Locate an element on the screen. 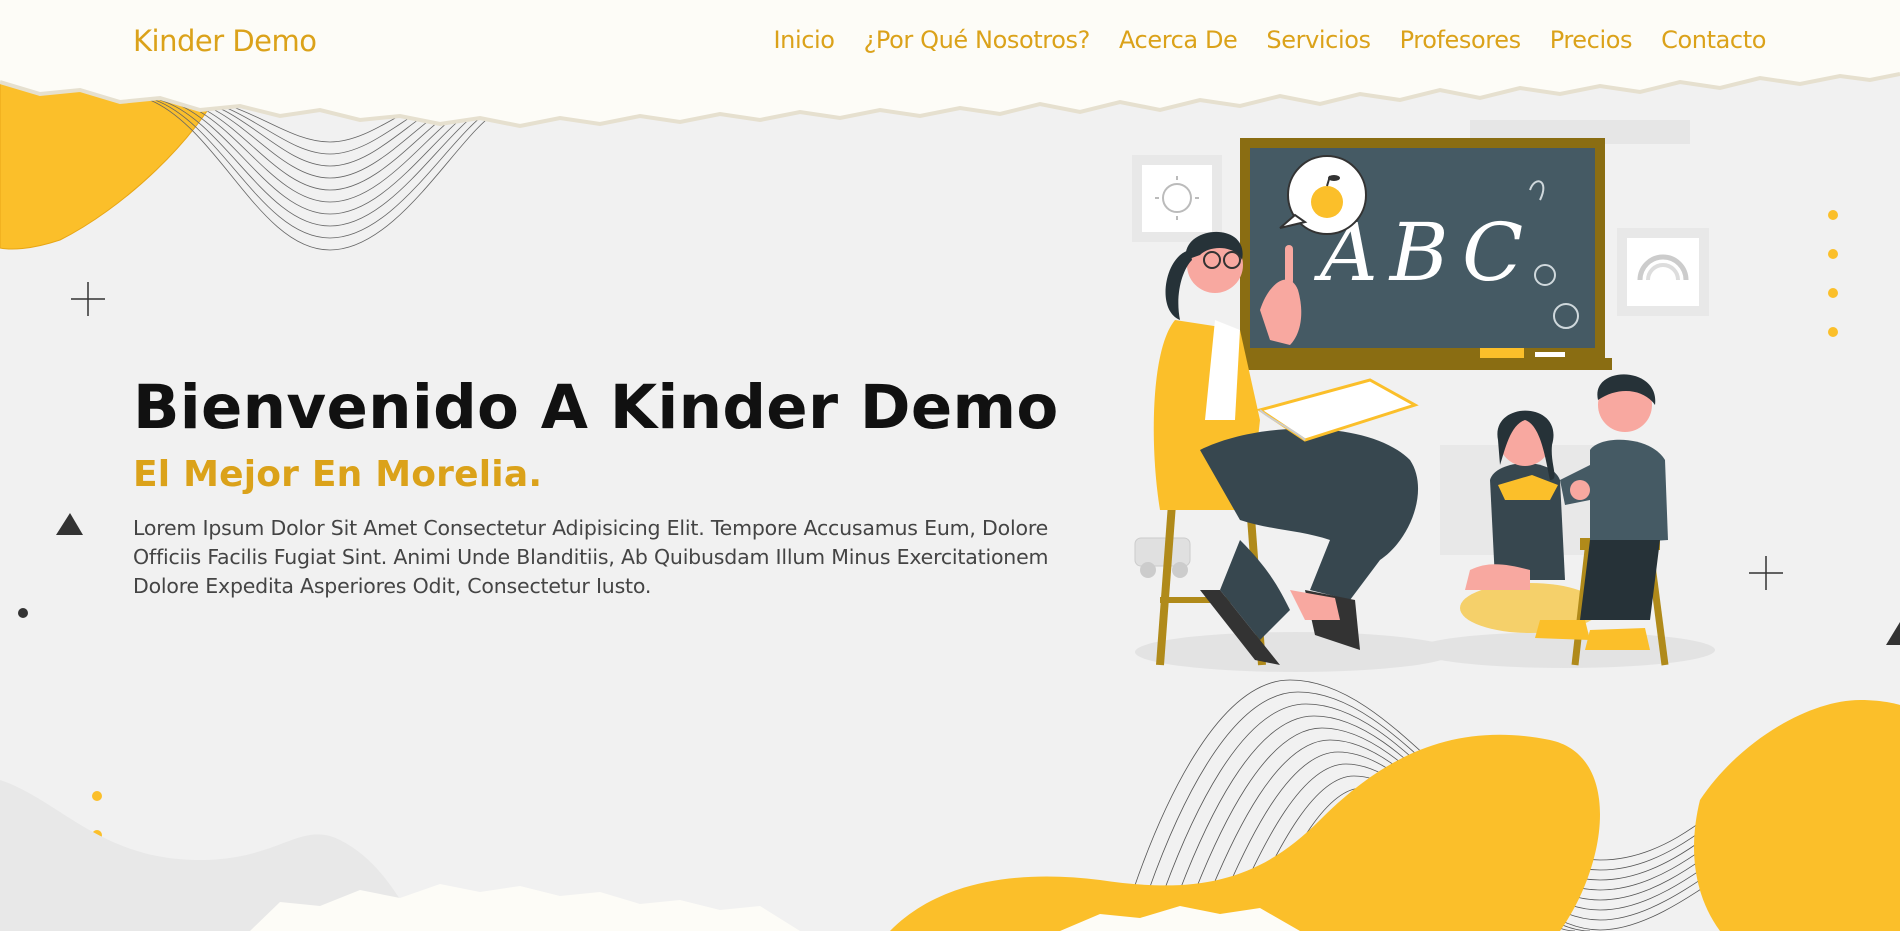  nav-link-por-que-nosotros: ¿Por Qué Nosotros? is located at coordinates (977, 40).